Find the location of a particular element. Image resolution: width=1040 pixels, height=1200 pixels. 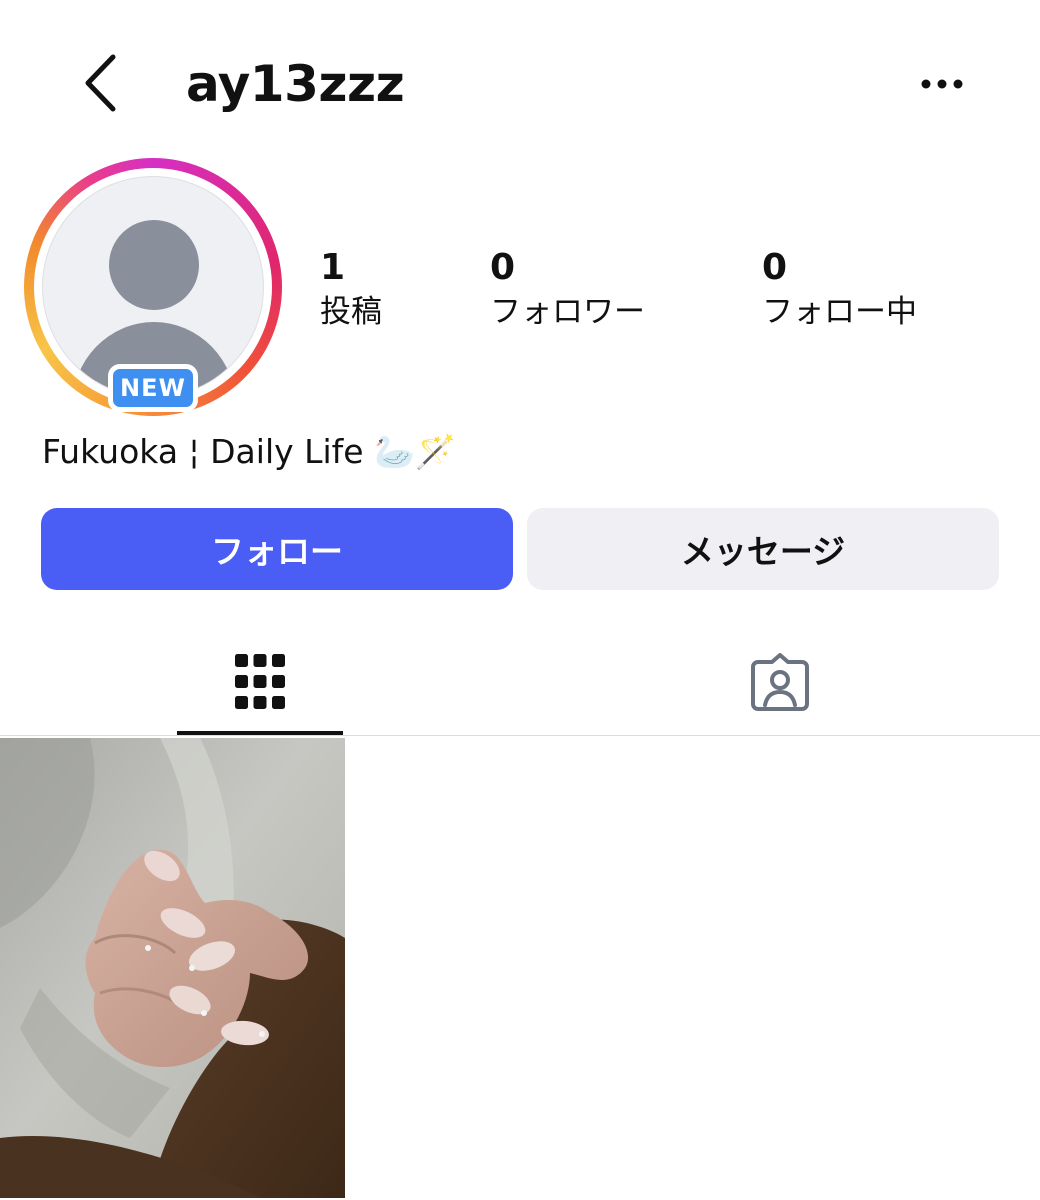

chevron-left-icon is located at coordinates (100, 83).